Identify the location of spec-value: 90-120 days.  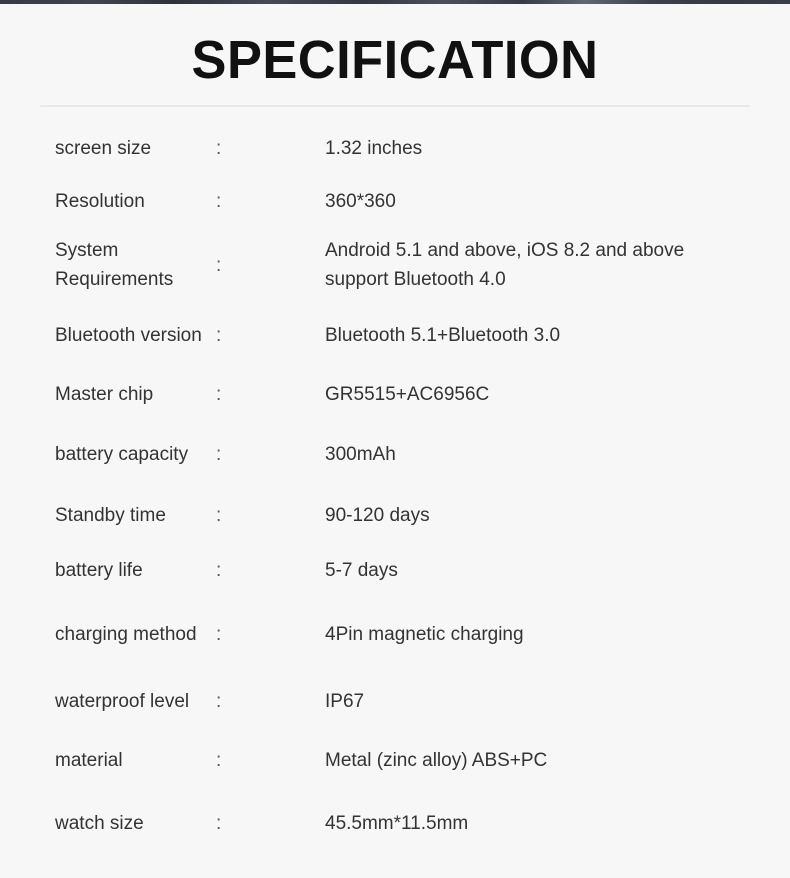
(377, 515).